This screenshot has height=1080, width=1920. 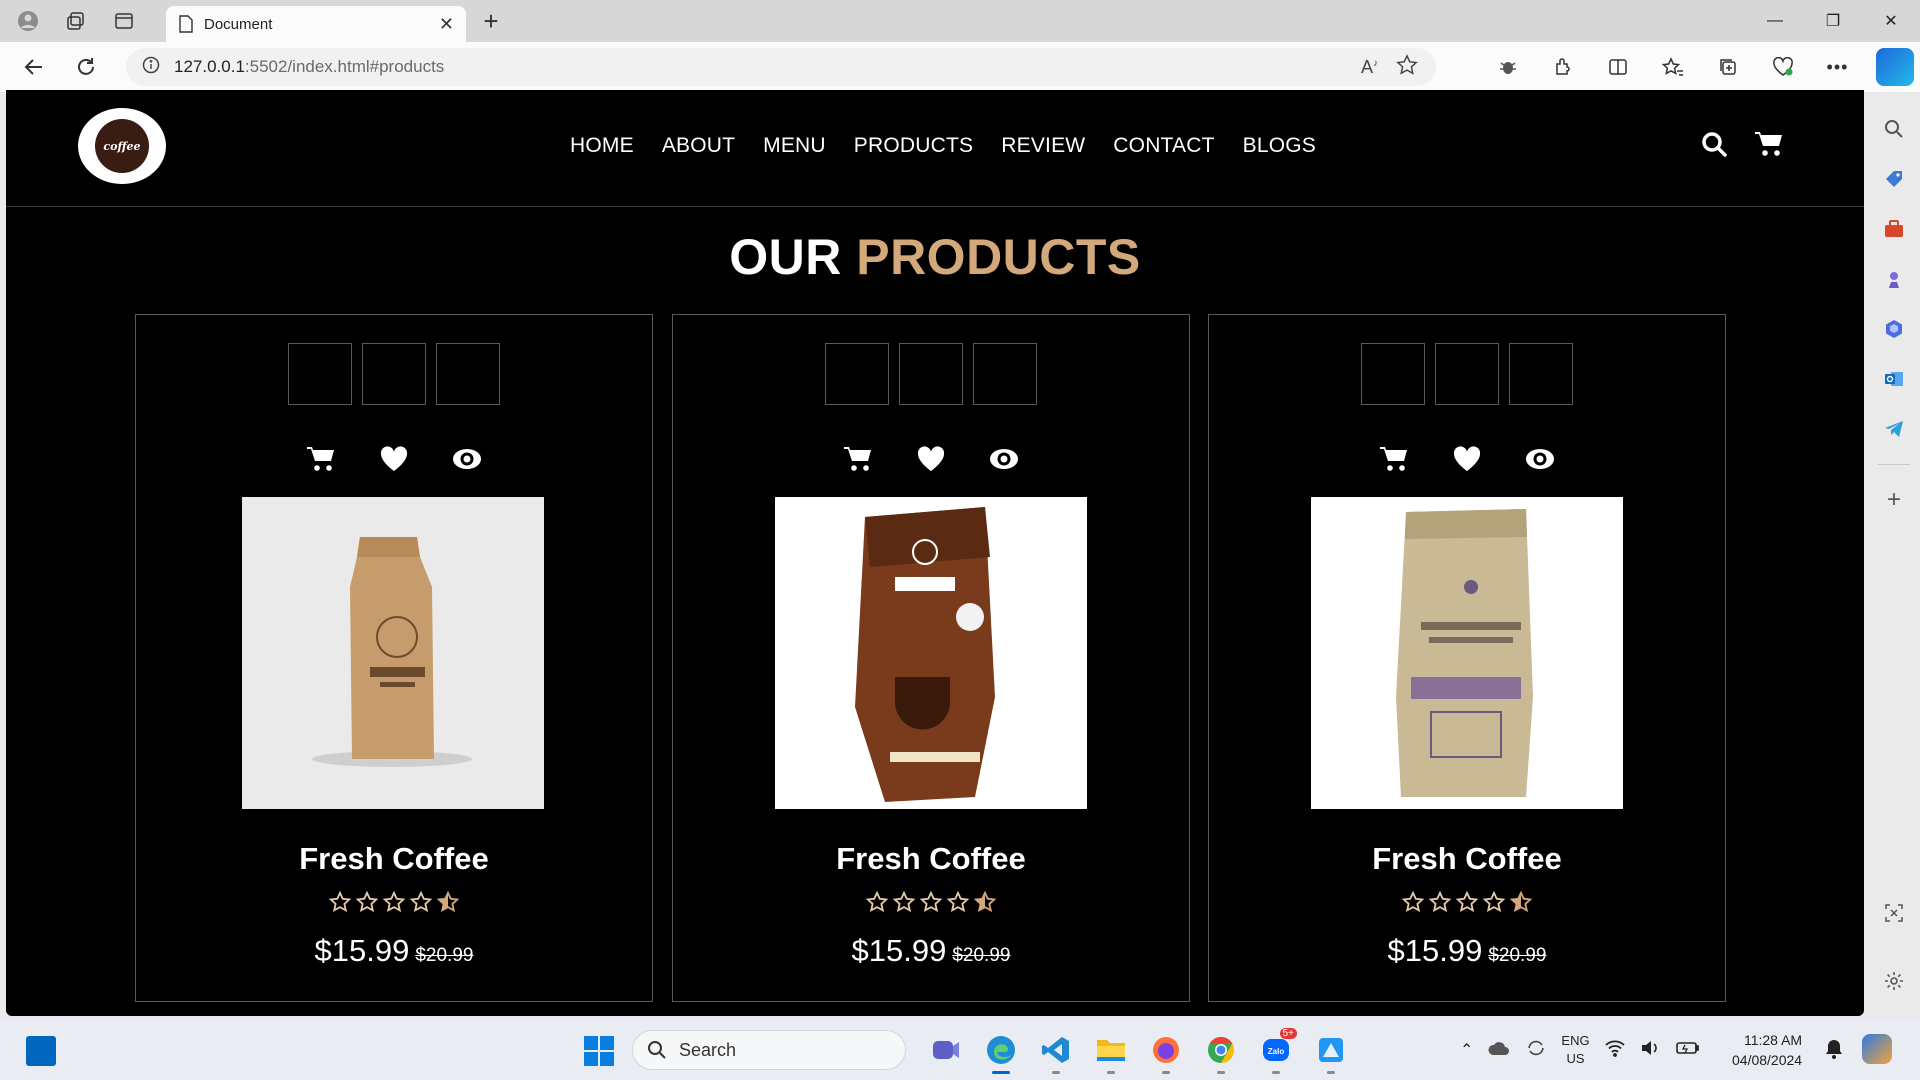 I want to click on tab-title: Document, so click(x=238, y=24).